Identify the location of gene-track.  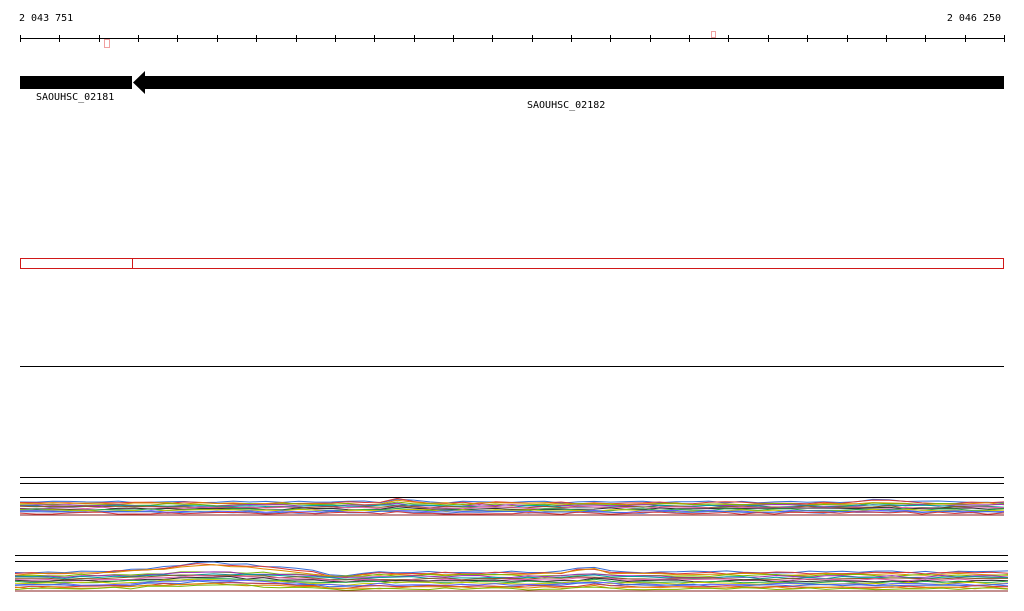
(512, 82).